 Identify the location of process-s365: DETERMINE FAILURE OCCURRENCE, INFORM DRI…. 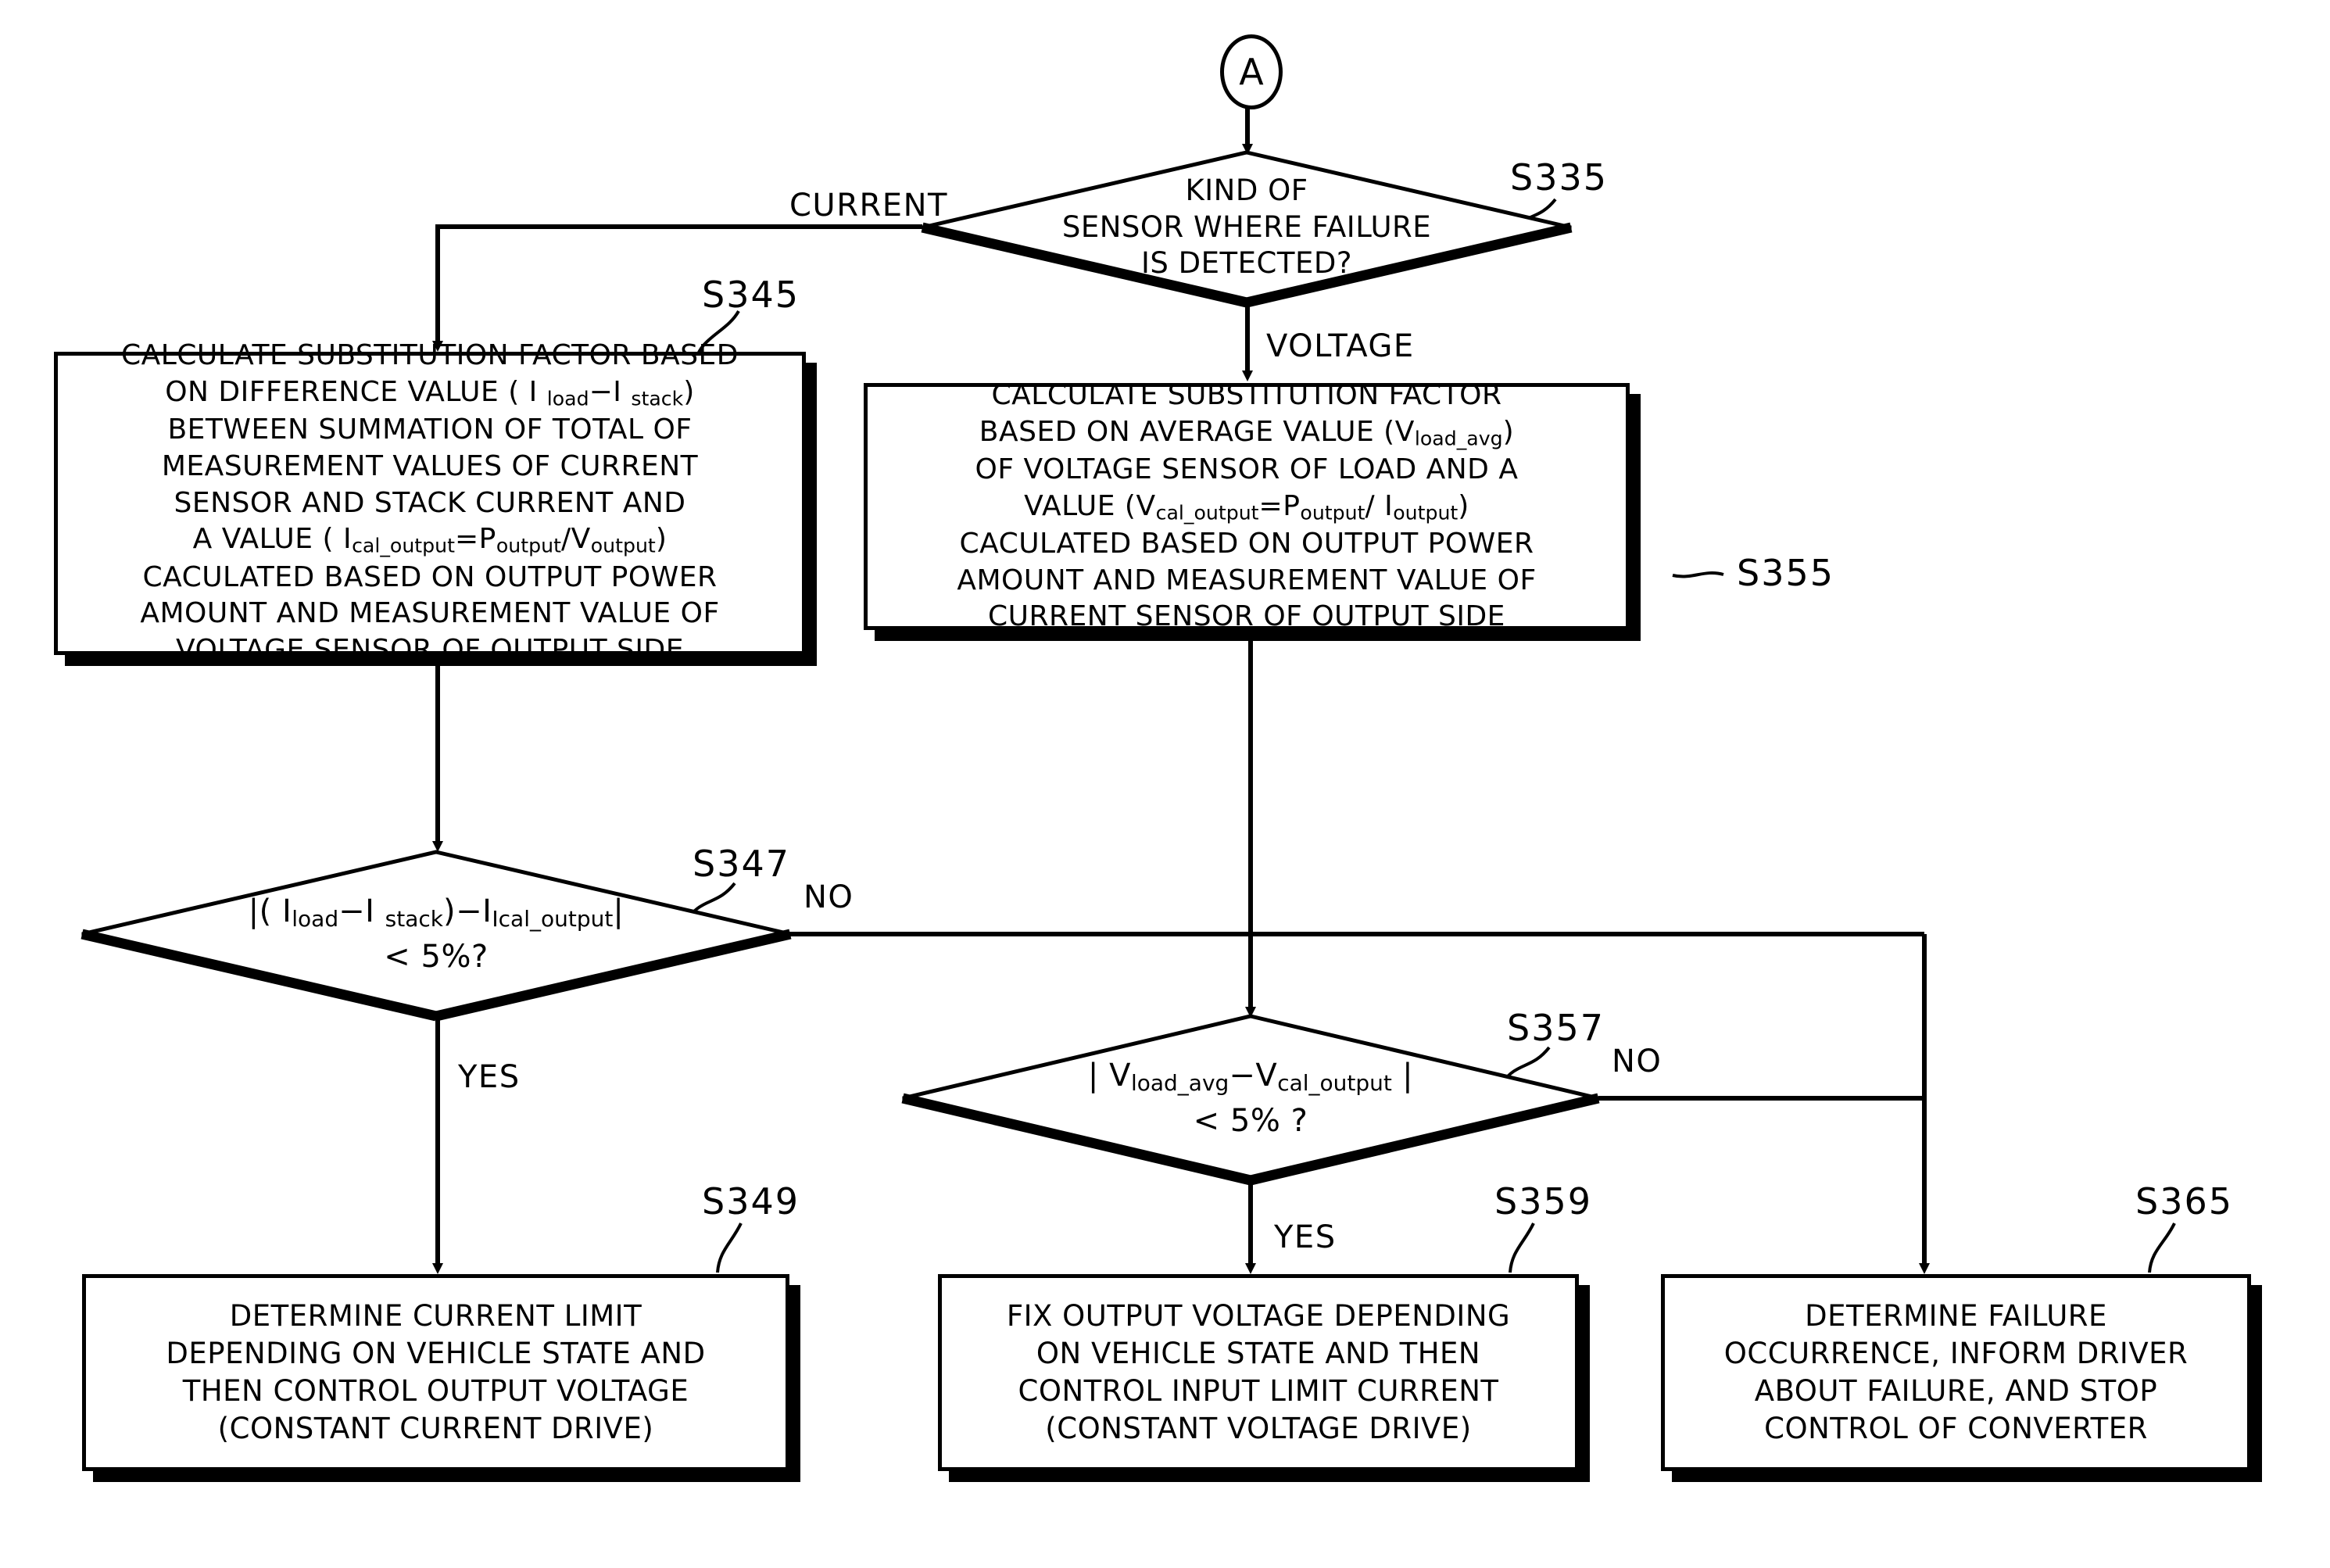
(1956, 1372).